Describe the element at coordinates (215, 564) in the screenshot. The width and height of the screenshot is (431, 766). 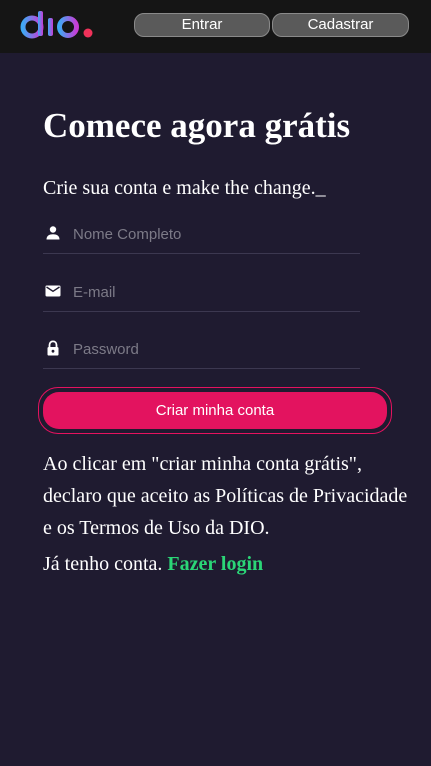
I see `login-link: Fazer login` at that location.